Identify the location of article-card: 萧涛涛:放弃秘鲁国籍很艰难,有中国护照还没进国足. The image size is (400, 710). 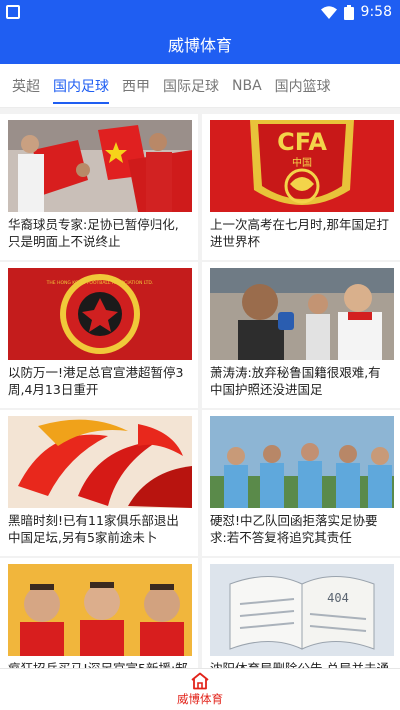
(301, 335).